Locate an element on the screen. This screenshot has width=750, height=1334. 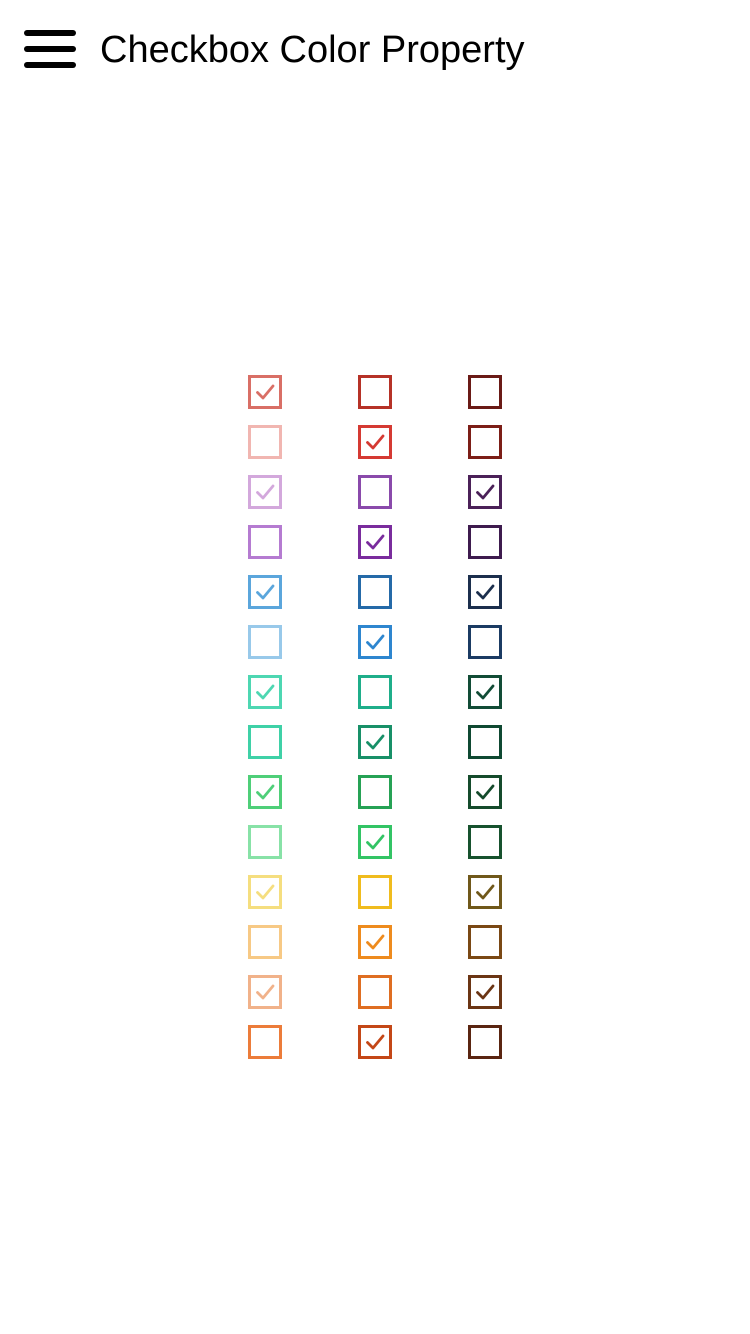
header: Checkbox Color Property is located at coordinates (375, 50).